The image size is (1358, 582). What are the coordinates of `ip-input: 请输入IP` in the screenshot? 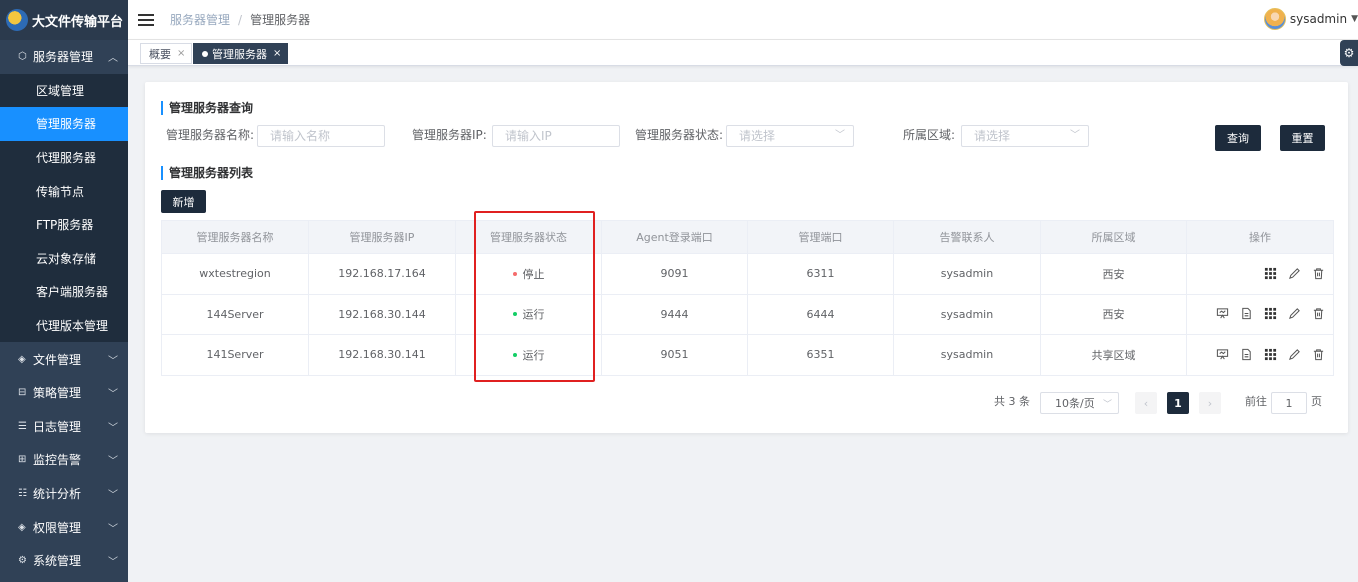 It's located at (556, 136).